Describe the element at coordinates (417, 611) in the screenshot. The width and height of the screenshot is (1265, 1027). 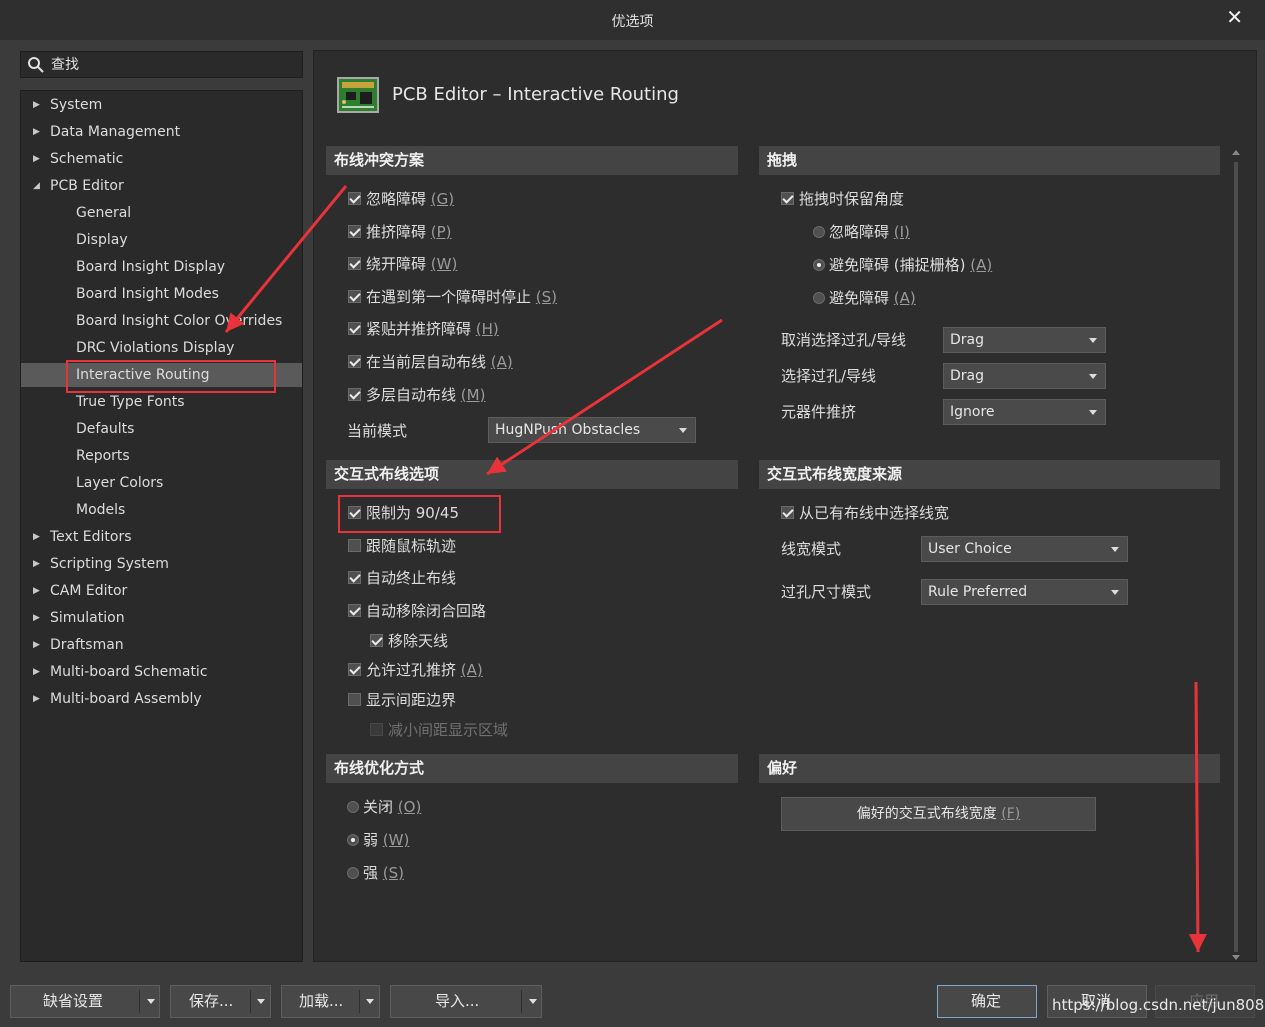
I see `option-checkbox: 自动移除闭合回路` at that location.